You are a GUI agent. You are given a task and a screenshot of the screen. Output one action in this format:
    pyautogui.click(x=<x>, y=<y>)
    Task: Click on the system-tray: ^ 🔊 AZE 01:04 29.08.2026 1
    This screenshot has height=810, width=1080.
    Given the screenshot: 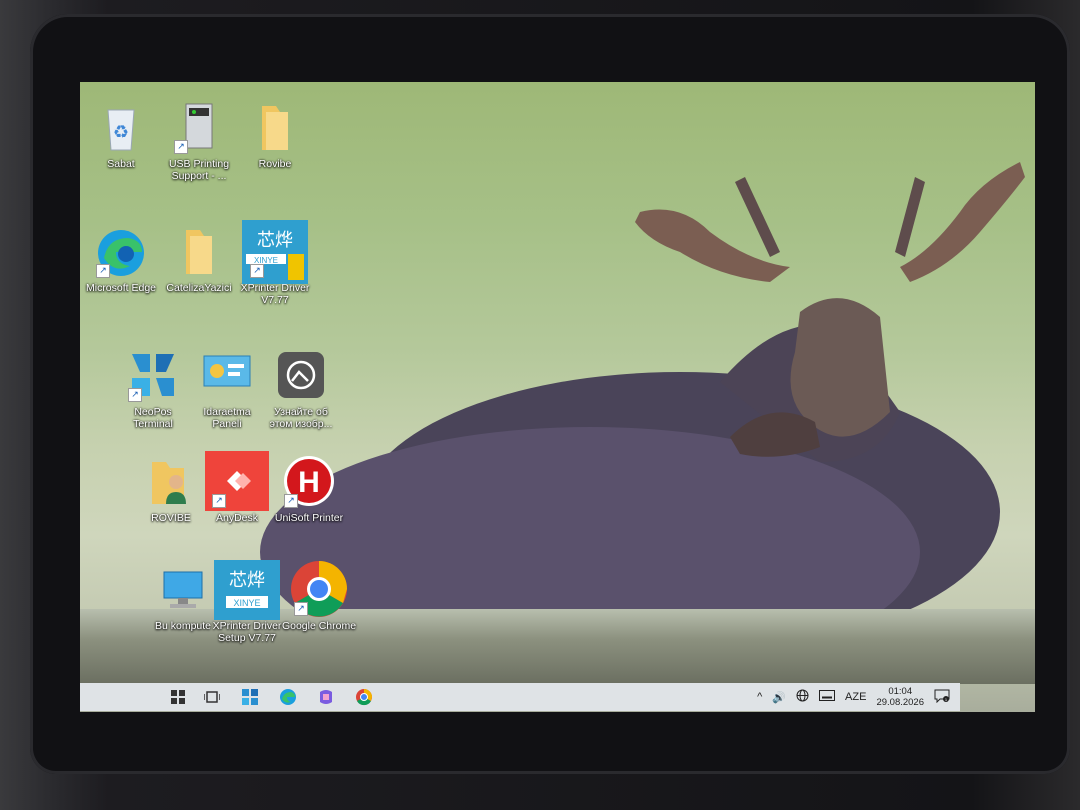 What is the action you would take?
    pyautogui.click(x=858, y=697)
    